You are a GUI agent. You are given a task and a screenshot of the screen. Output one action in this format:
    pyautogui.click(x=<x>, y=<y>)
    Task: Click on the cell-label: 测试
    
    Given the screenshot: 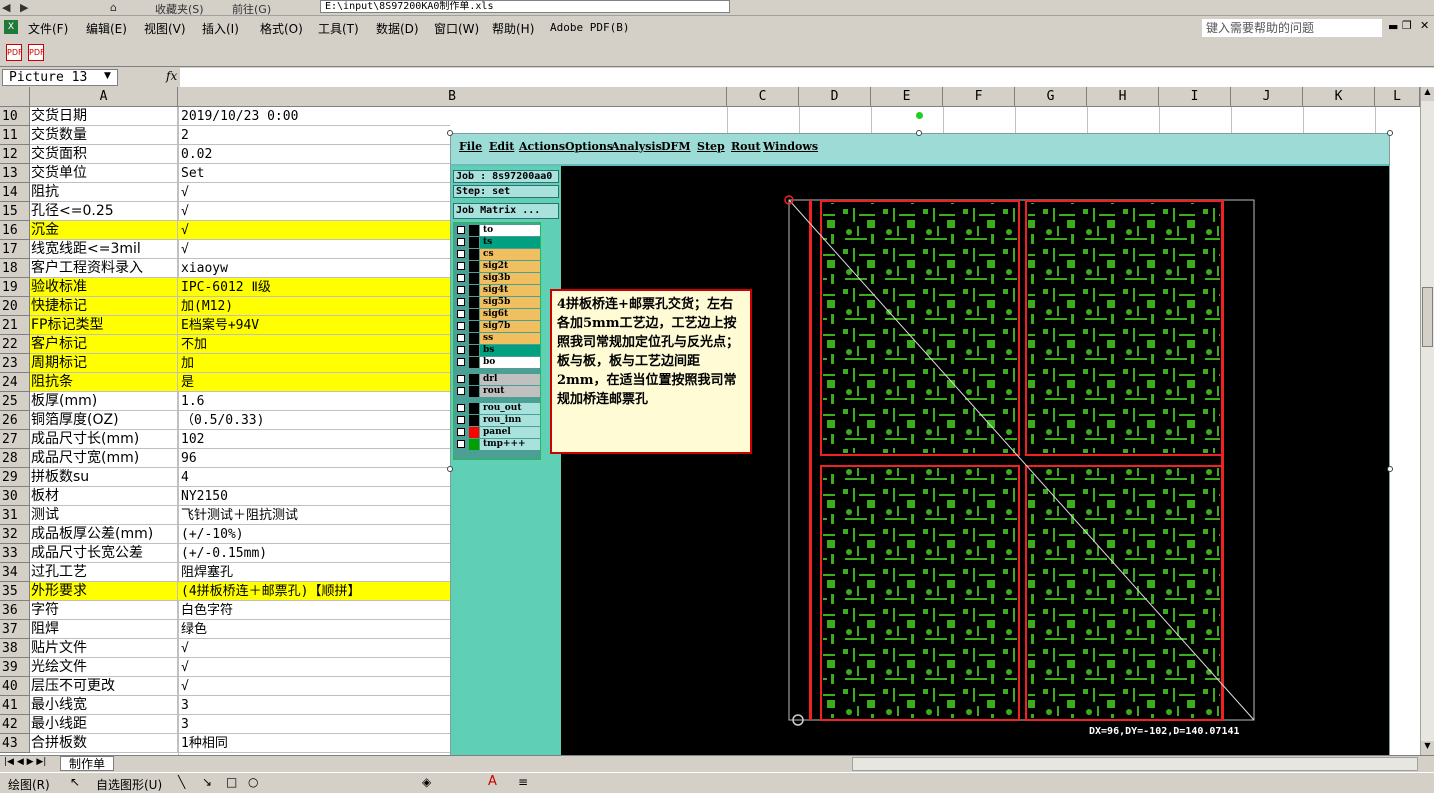 What is the action you would take?
    pyautogui.click(x=104, y=515)
    